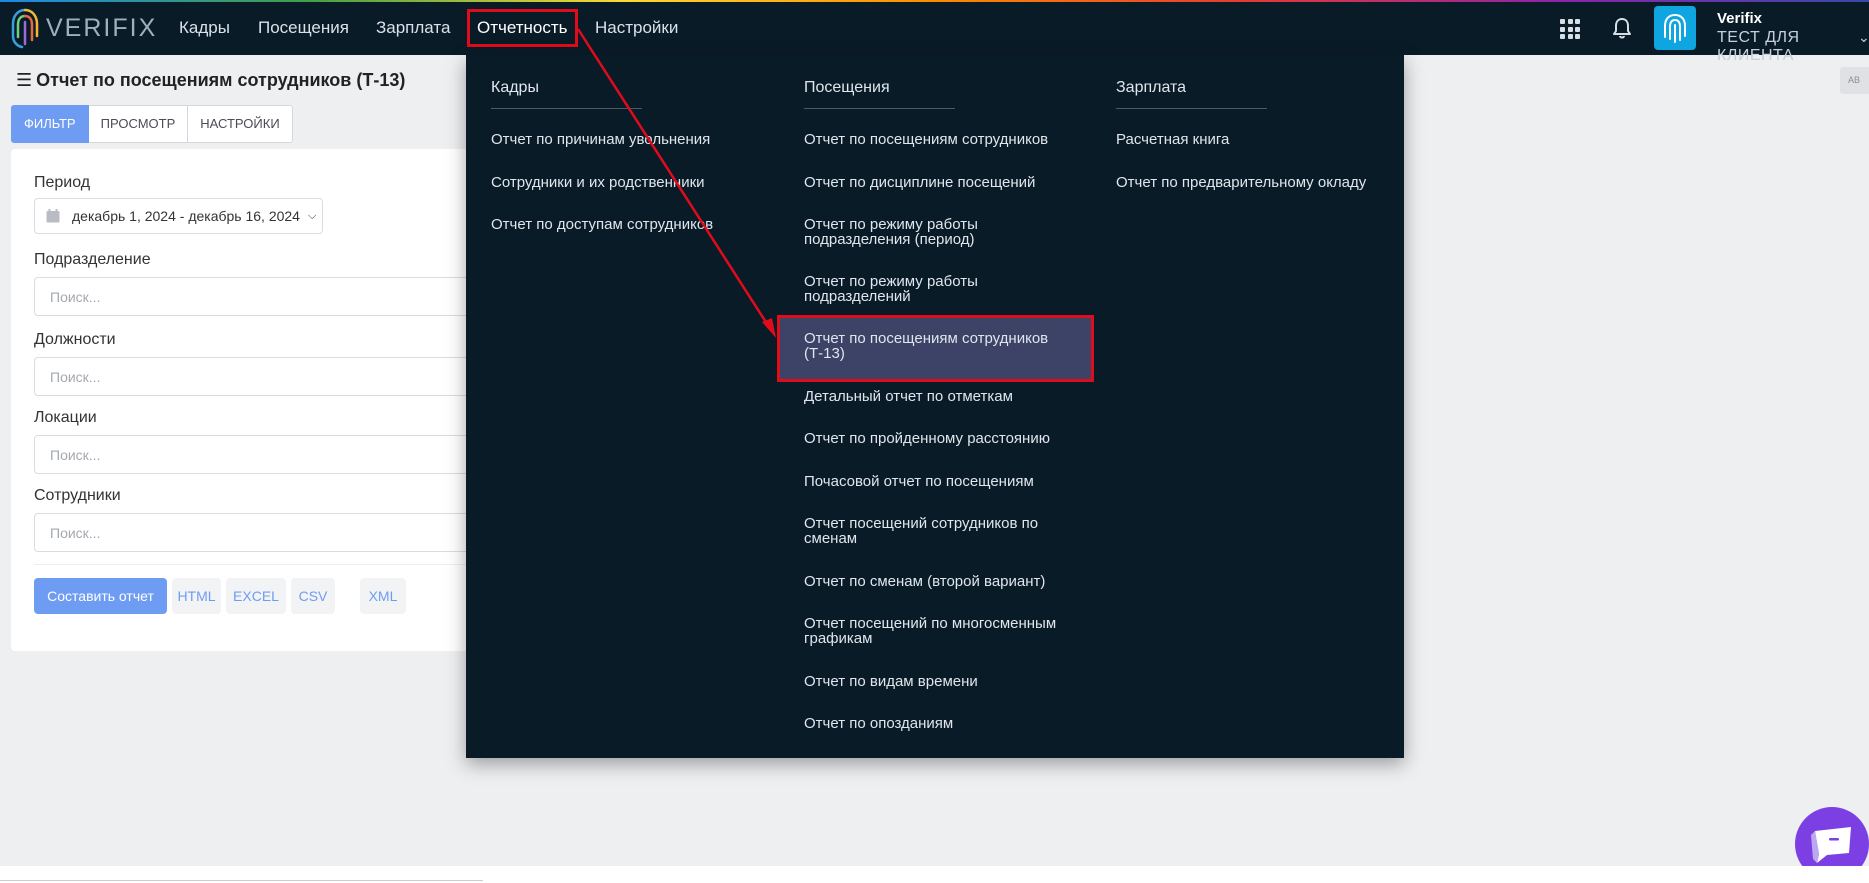  I want to click on menu-link-distance-travelled: Отчет по пройденному расстоянию, so click(946, 438).